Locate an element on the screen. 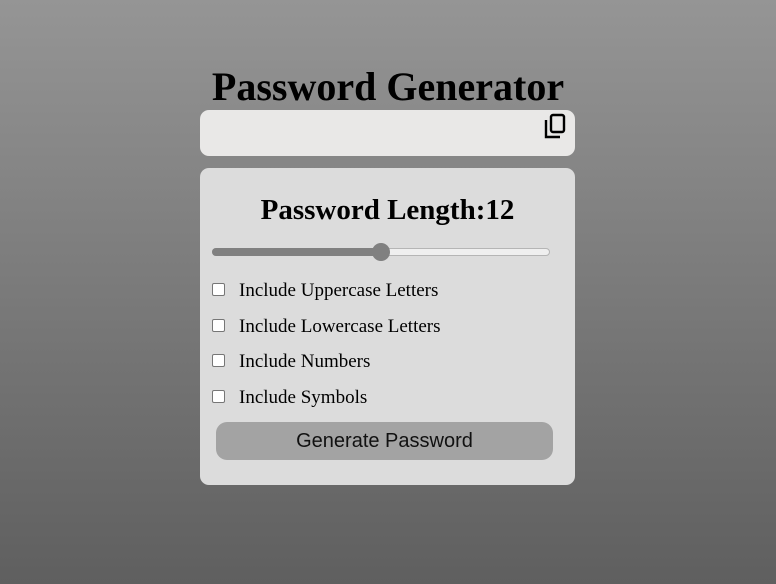  copy-icon is located at coordinates (556, 126).